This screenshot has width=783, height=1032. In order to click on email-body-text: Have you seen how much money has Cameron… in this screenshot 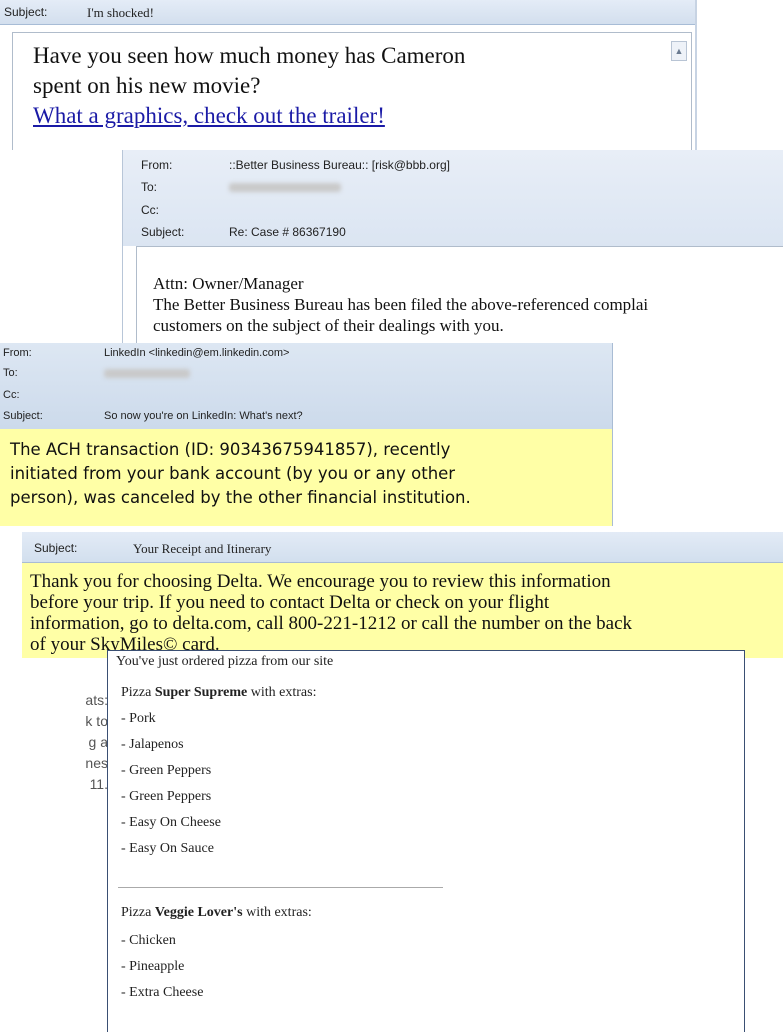, I will do `click(249, 86)`.